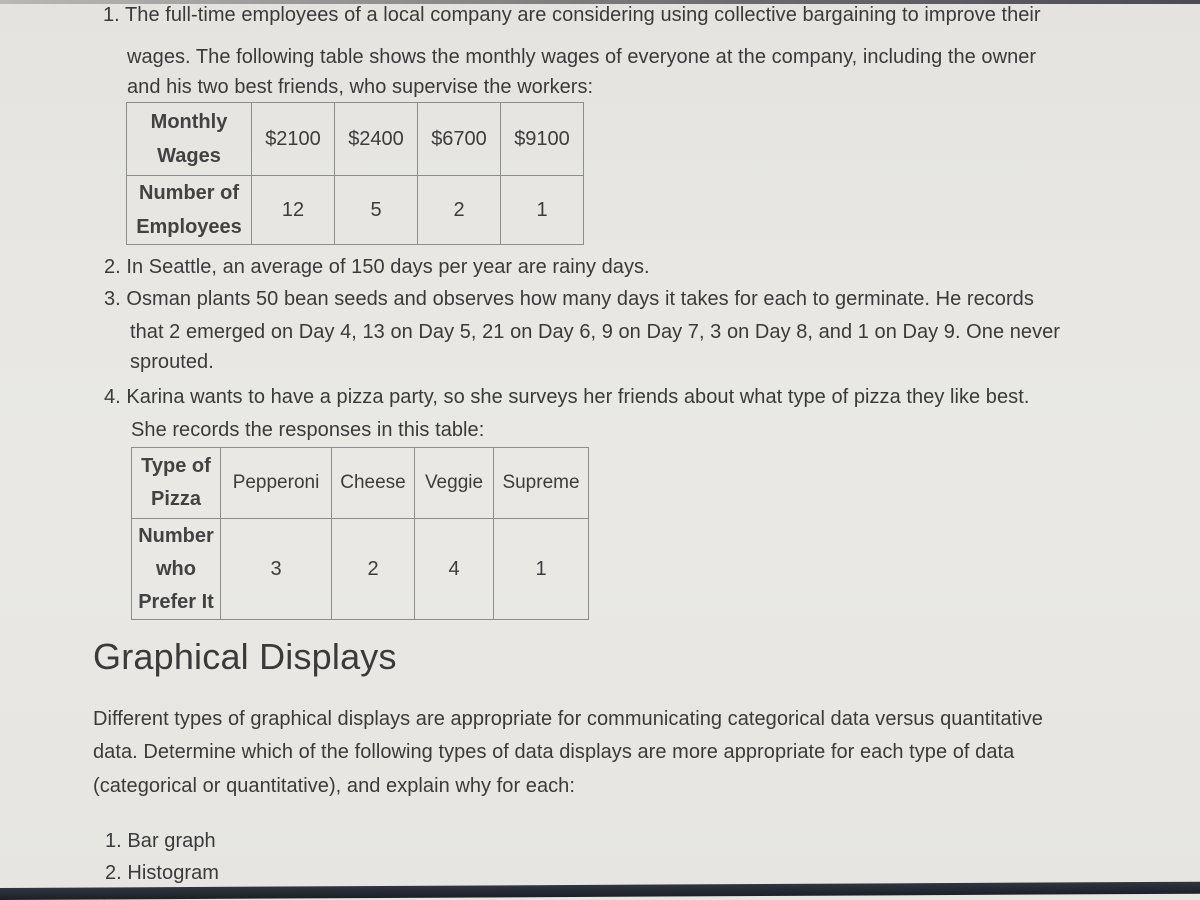  What do you see at coordinates (111, 15) in the screenshot?
I see `question-1-number: 1.` at bounding box center [111, 15].